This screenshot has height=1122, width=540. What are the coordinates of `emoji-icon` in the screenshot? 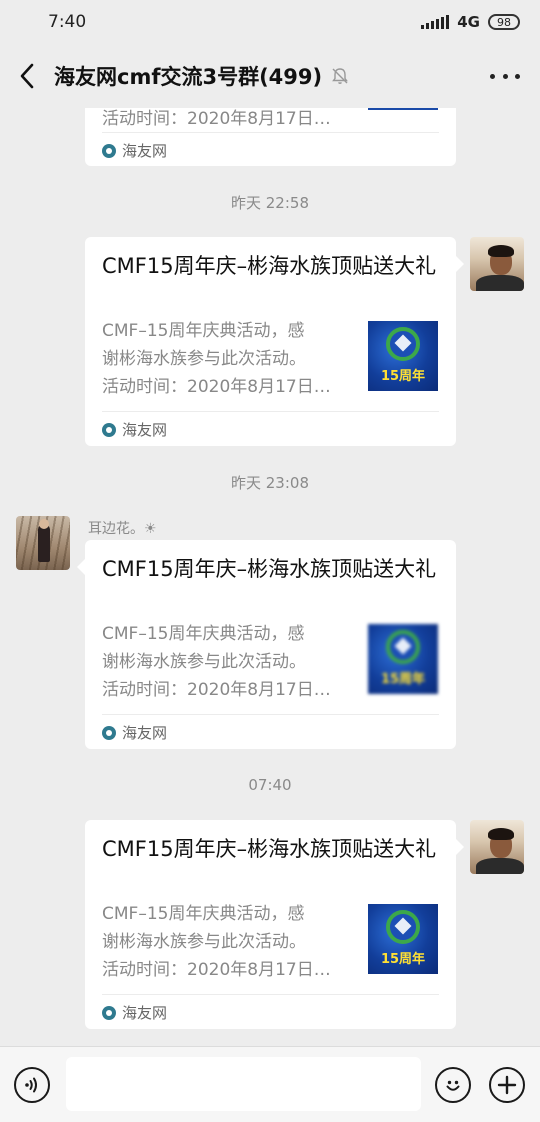 It's located at (453, 1085).